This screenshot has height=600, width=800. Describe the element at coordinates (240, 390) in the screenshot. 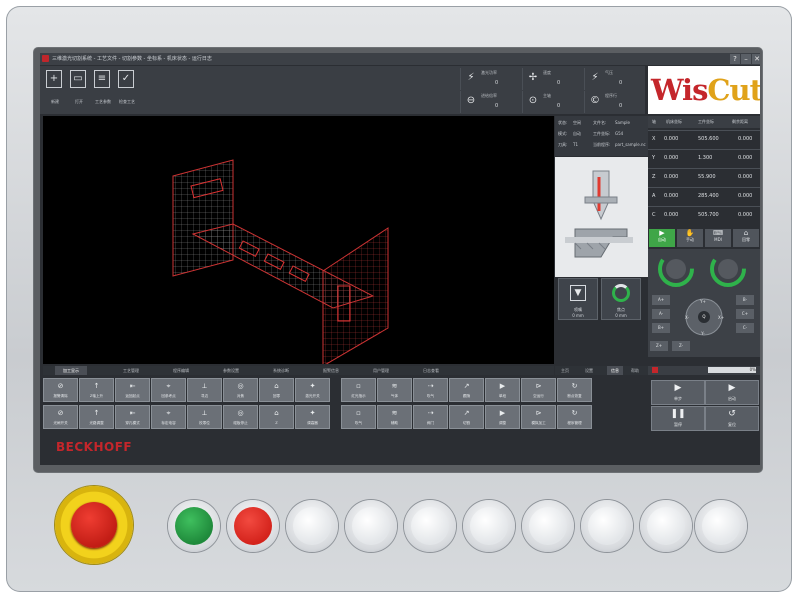

I see `op-button: ◎ 对焦` at that location.